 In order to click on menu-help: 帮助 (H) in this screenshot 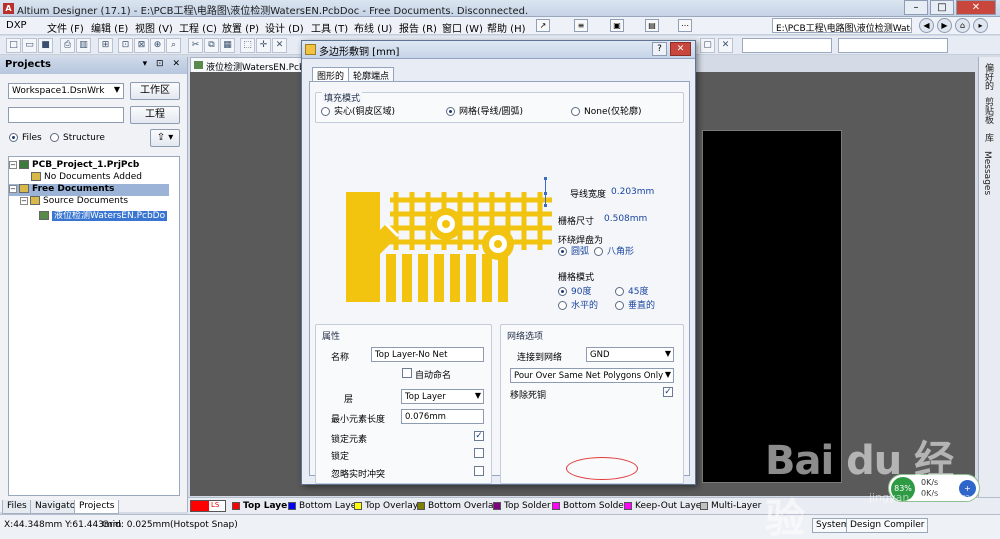, I will do `click(506, 27)`.